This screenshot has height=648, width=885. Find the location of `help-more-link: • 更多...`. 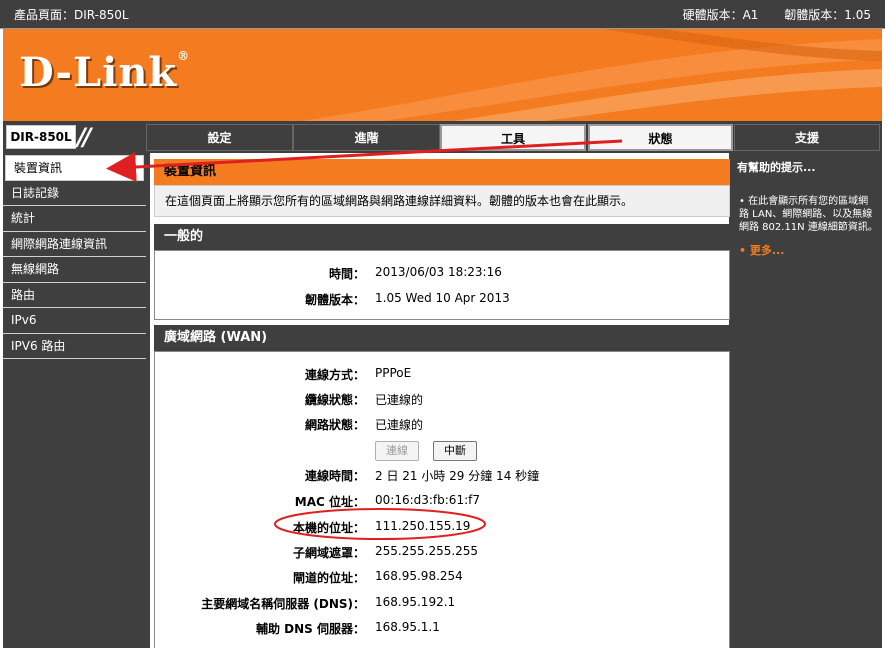

help-more-link: • 更多... is located at coordinates (807, 250).